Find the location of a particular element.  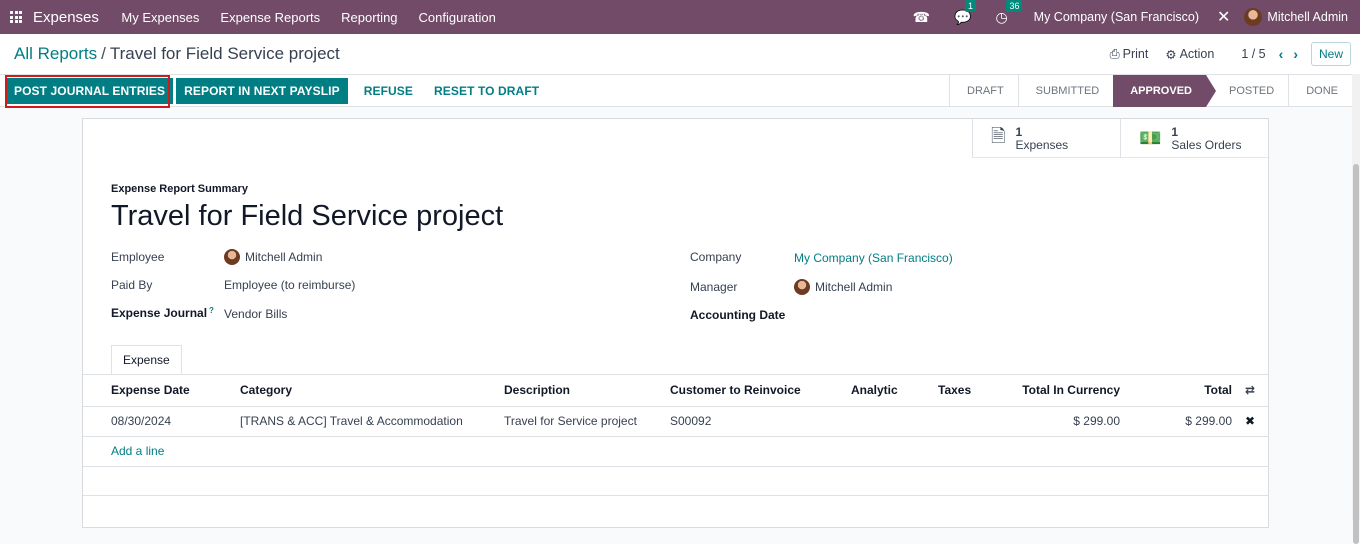

accounting-date-field is located at coordinates (944, 316).